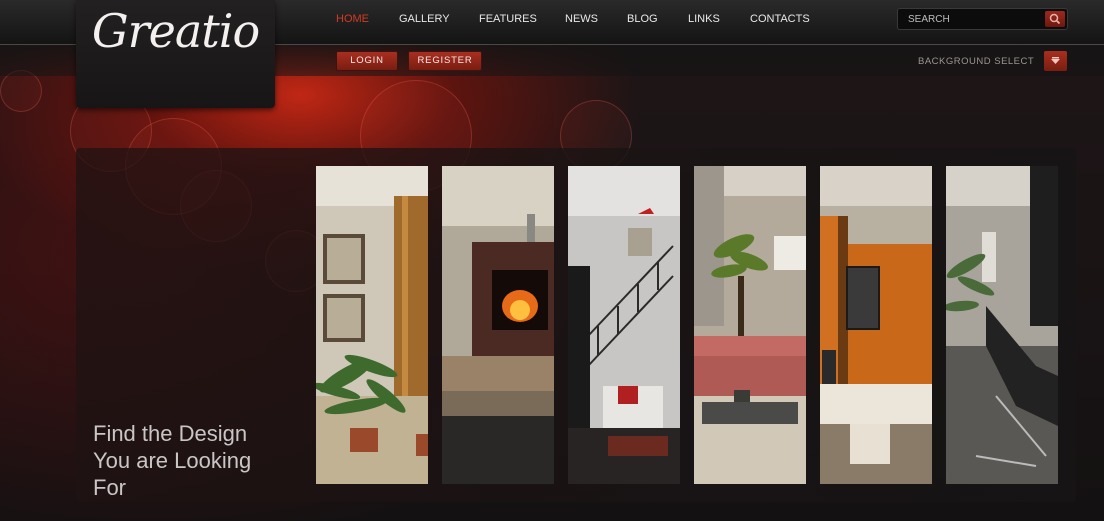 This screenshot has height=521, width=1104. I want to click on fireplace-living-room-photo, so click(498, 325).